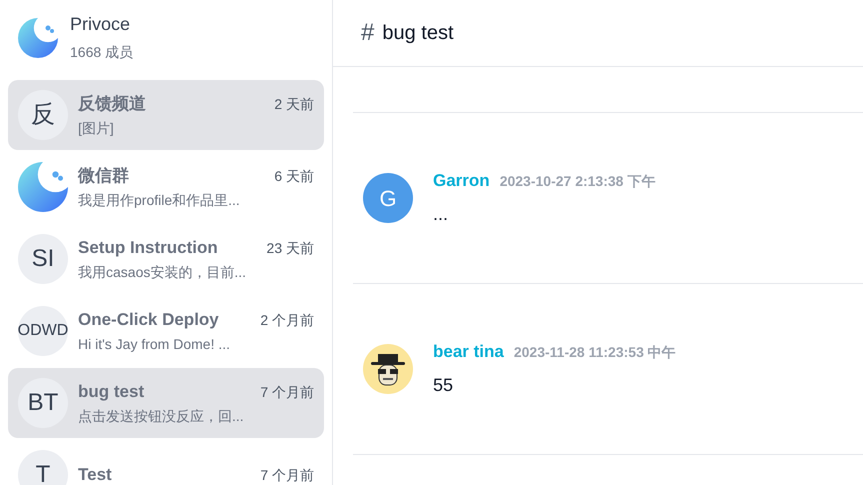 This screenshot has width=863, height=485. I want to click on channel-avatar: SI, so click(43, 259).